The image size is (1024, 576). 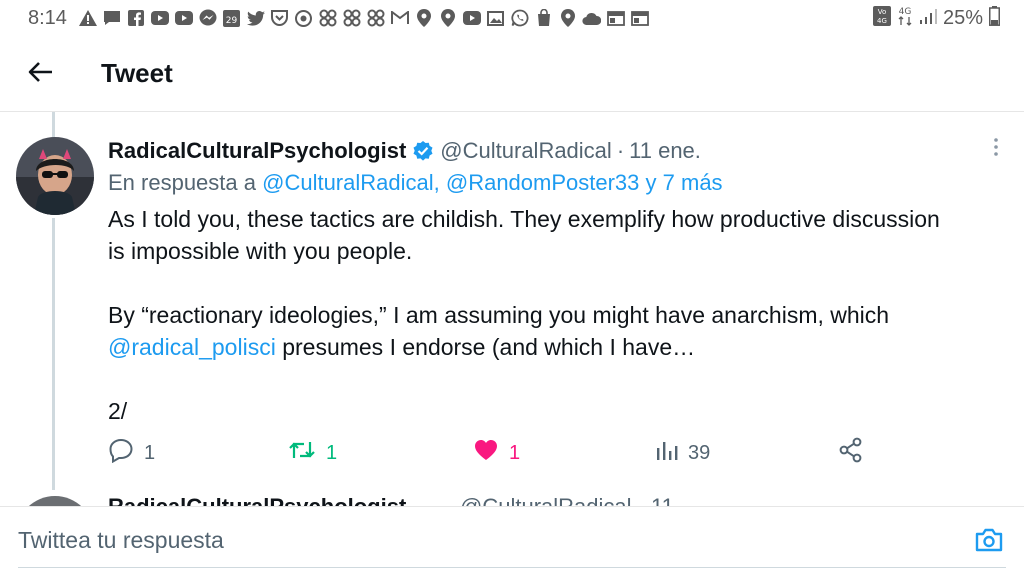 I want to click on retweet-icon, so click(x=302, y=453).